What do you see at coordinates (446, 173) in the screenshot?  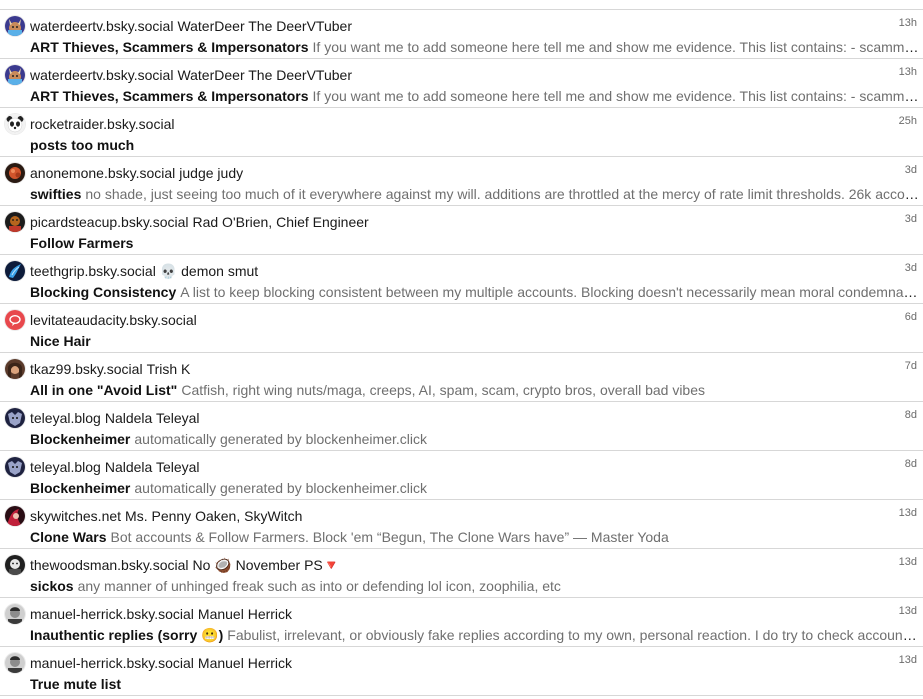 I see `author-line: anonemone.bsky.social judge judy` at bounding box center [446, 173].